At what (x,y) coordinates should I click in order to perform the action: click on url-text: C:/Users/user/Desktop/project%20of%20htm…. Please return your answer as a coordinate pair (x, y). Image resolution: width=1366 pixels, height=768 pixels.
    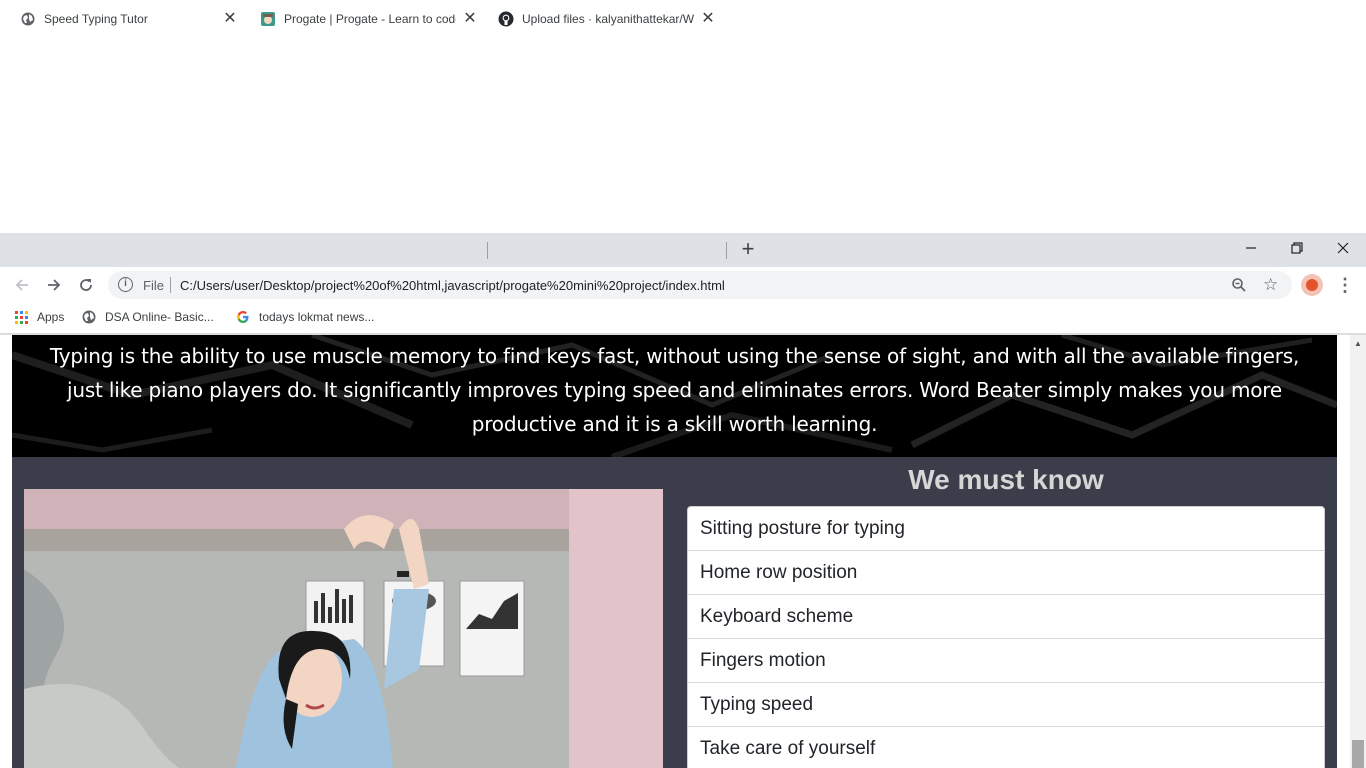
    Looking at the image, I should click on (452, 285).